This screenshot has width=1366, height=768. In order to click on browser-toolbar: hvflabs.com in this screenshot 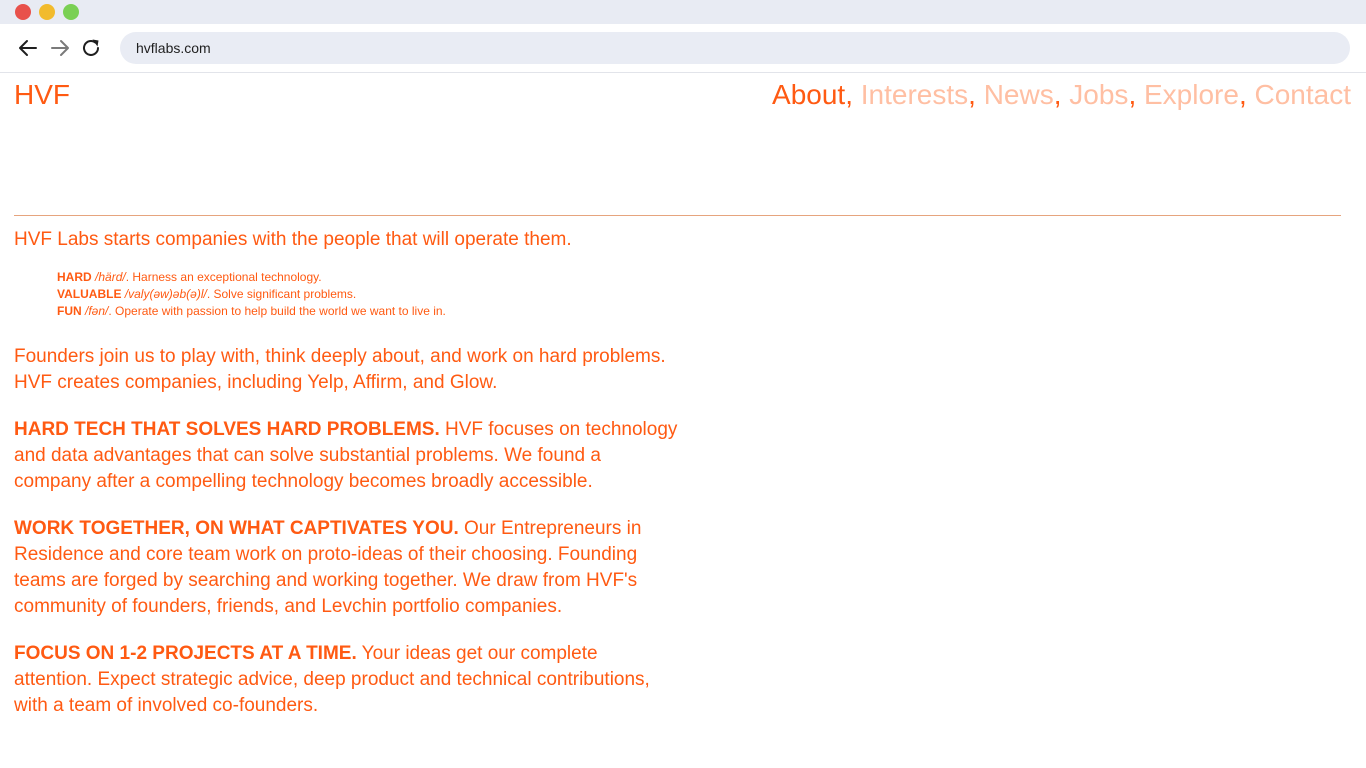, I will do `click(683, 48)`.